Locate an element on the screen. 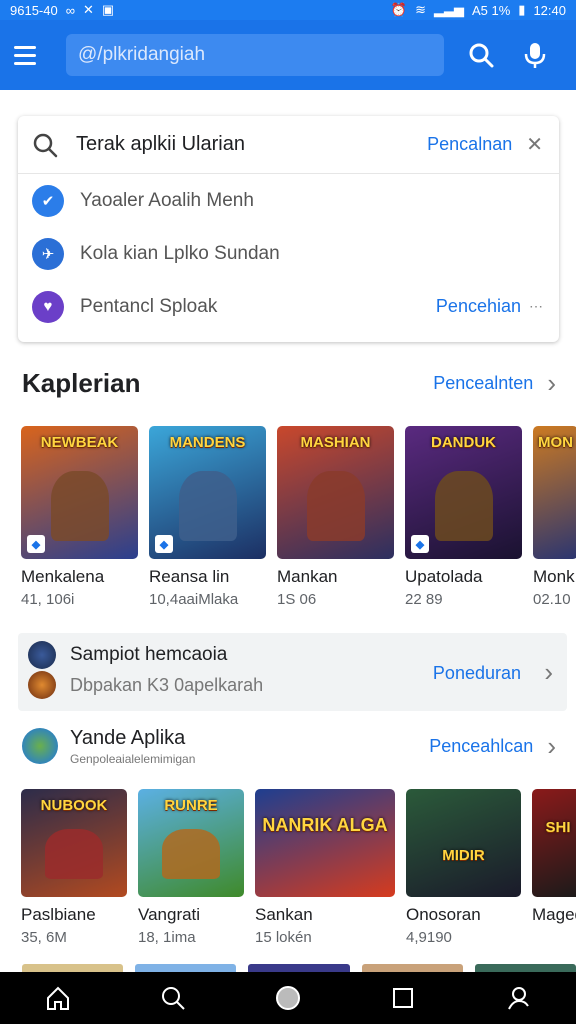 Image resolution: width=576 pixels, height=1024 pixels. close-icon: ✕ is located at coordinates (534, 144).